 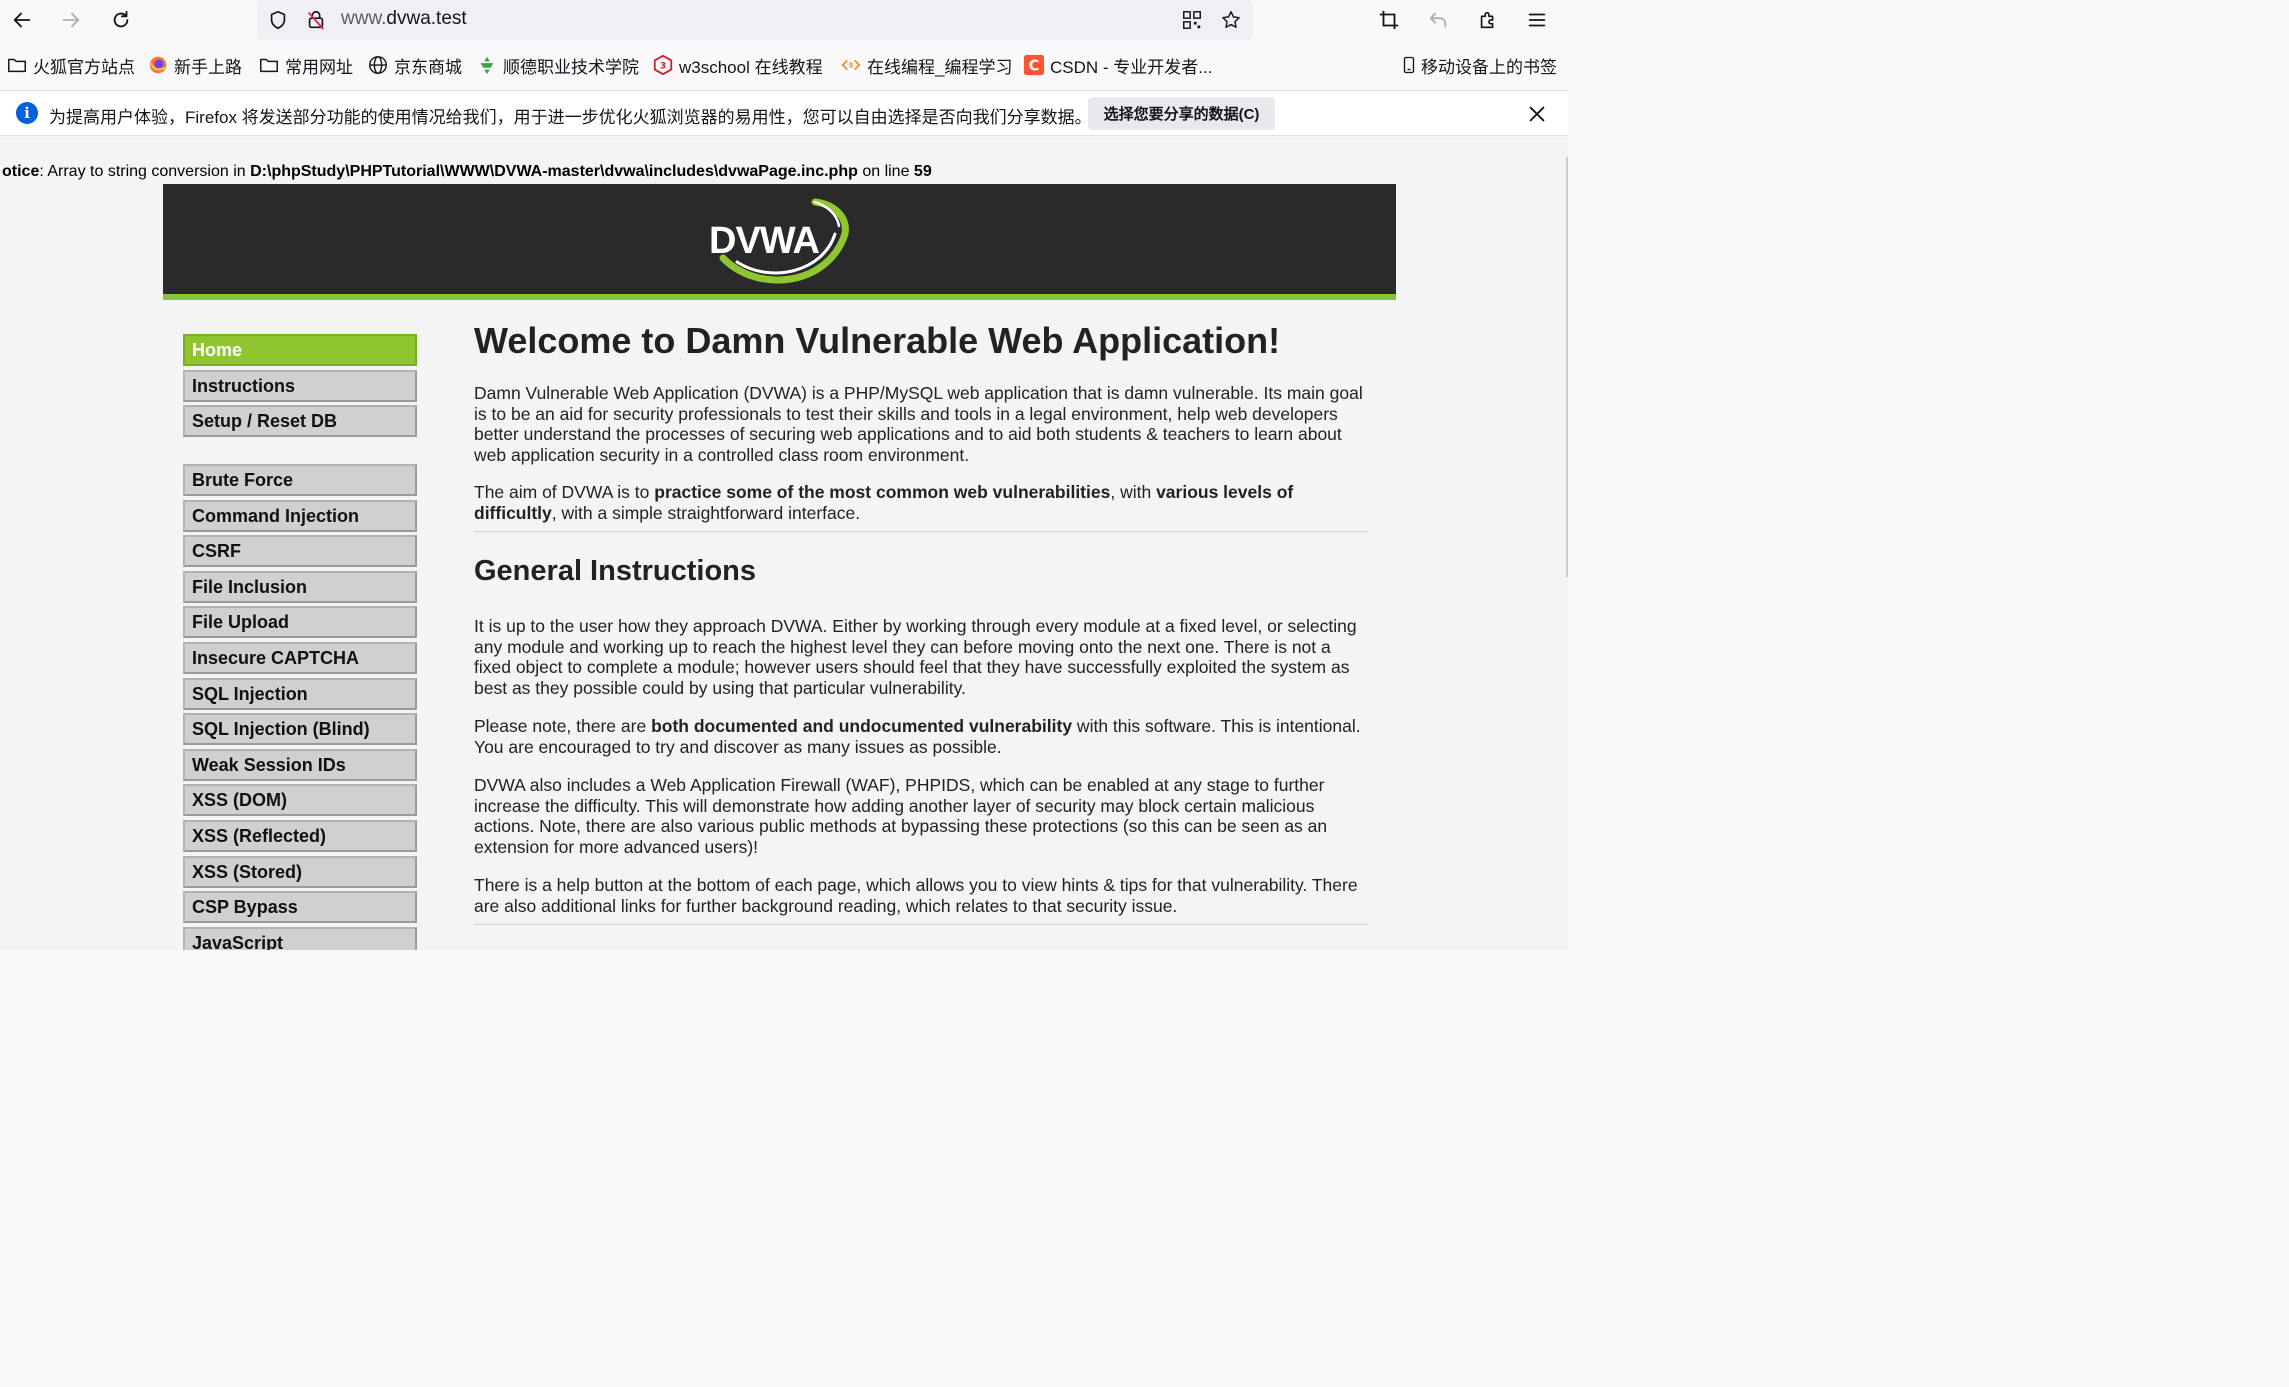 I want to click on mobile-bookmarks: 移动设备上的书签, so click(x=1478, y=65).